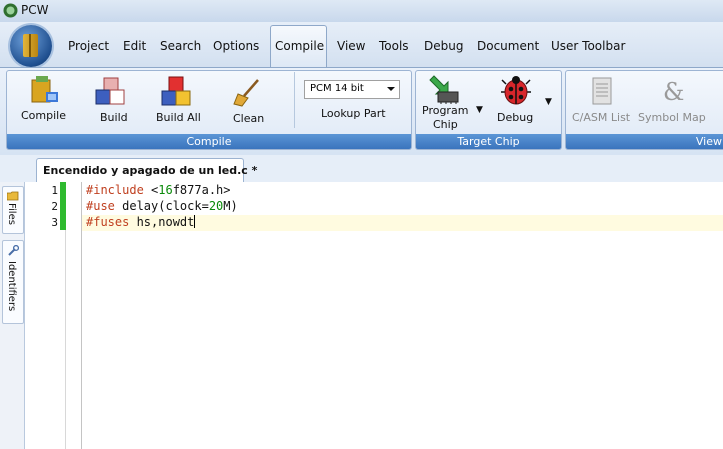  I want to click on compile-icon, so click(45, 90).